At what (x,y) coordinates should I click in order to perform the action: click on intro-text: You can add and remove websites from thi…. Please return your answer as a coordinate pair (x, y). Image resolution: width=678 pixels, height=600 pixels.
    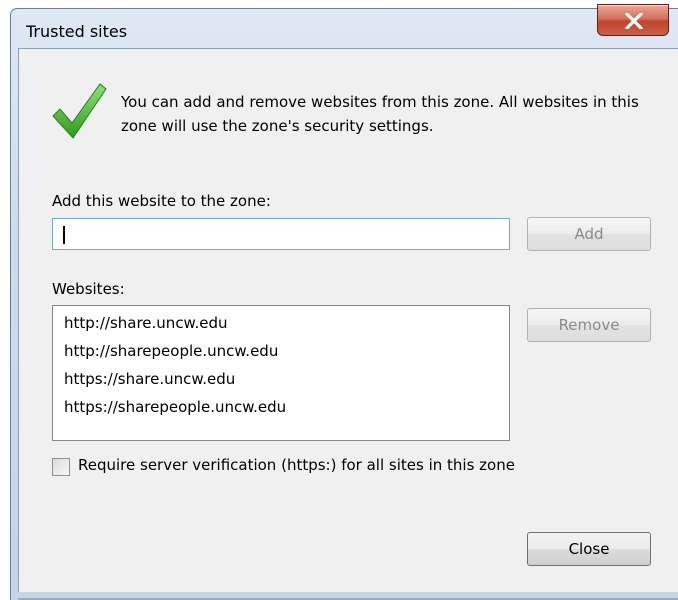
    Looking at the image, I should click on (380, 114).